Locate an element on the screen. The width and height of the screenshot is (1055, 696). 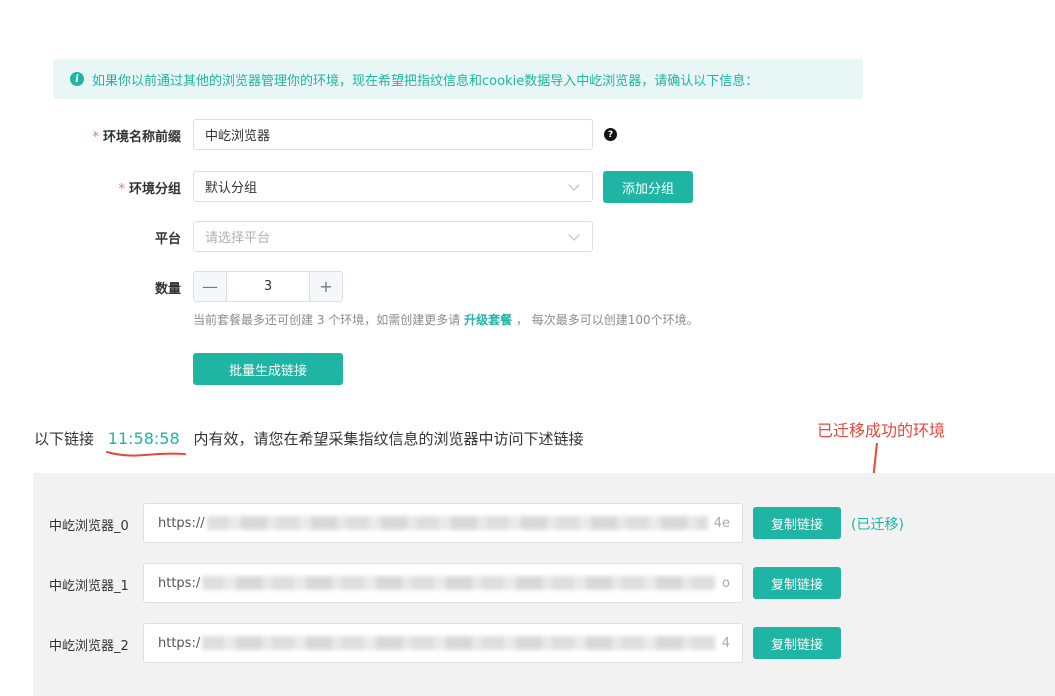
group-label-text: 环境分组 is located at coordinates (154, 189).